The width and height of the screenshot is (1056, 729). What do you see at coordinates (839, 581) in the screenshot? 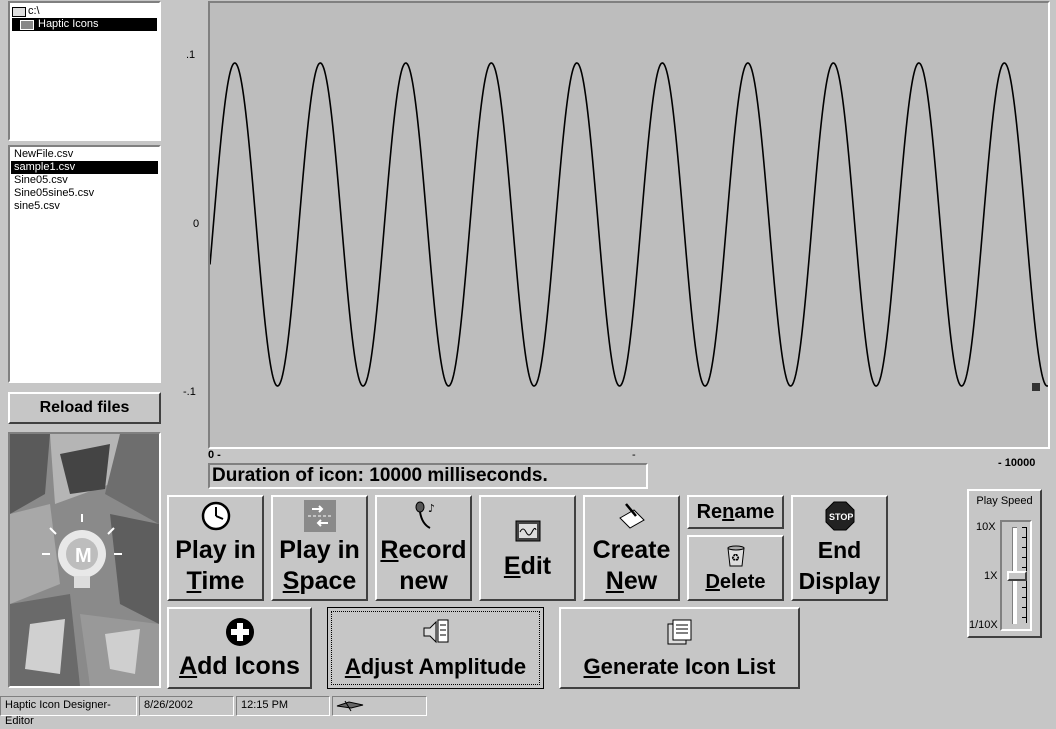
I see `end-display-label-2: Display` at bounding box center [839, 581].